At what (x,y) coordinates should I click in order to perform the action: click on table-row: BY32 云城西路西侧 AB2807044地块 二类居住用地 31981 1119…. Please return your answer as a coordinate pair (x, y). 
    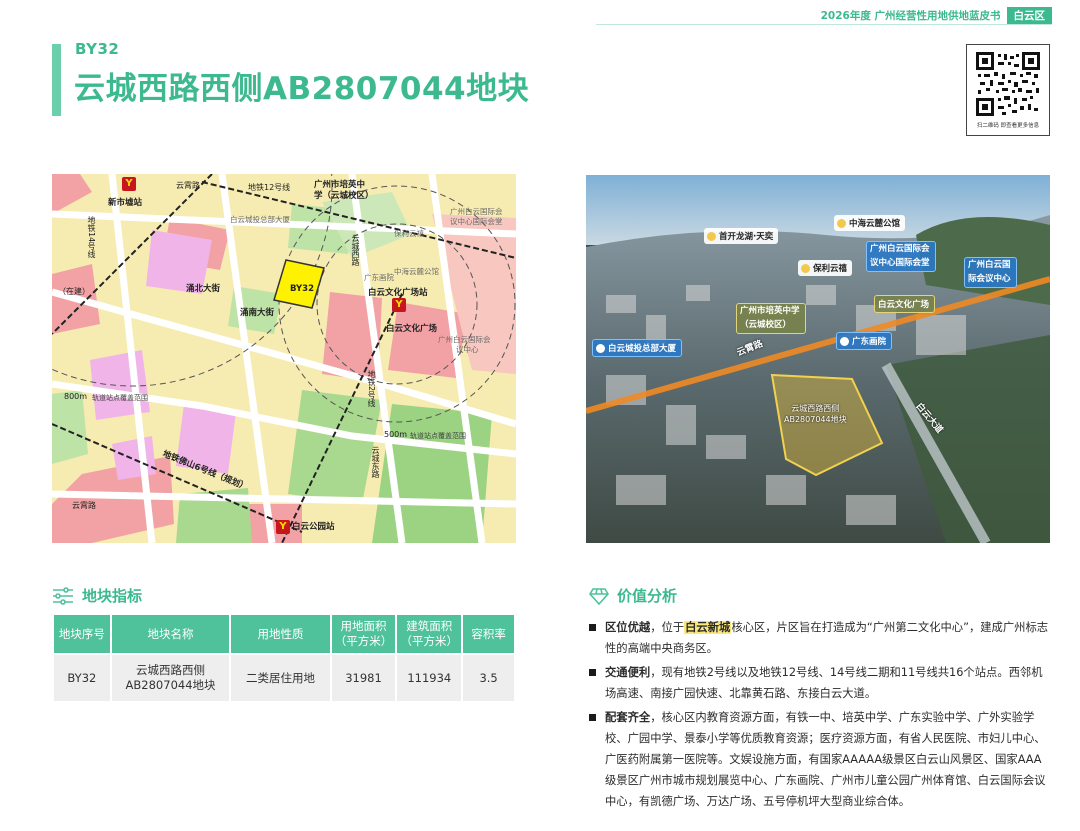
    Looking at the image, I should click on (284, 678).